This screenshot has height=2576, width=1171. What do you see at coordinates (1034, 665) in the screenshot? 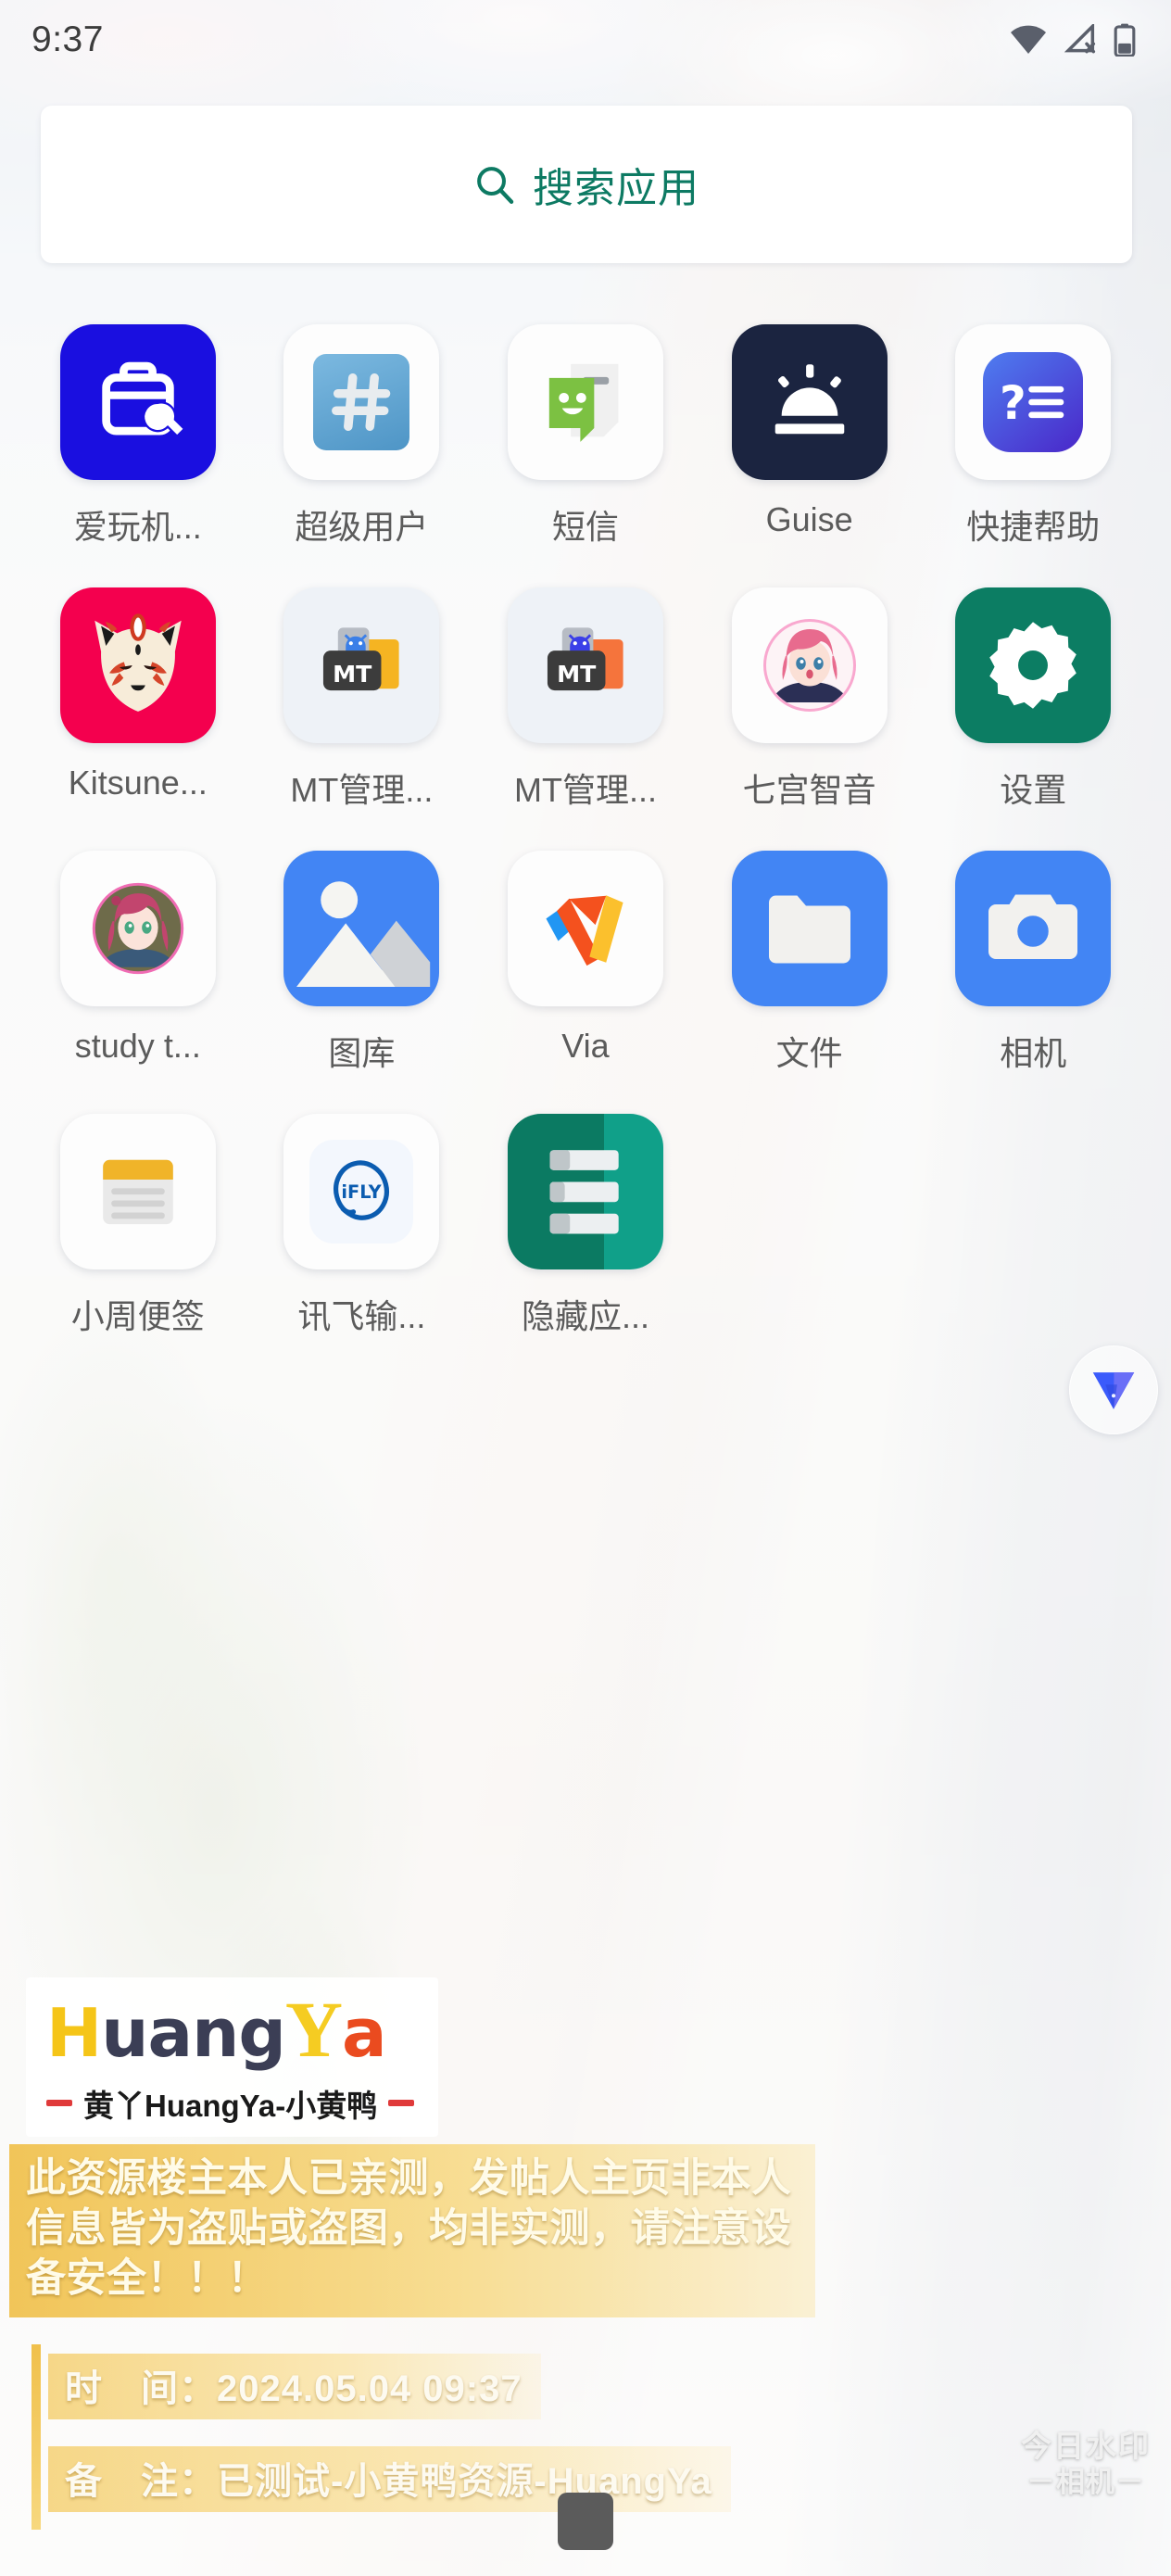
I see `settings-gear-icon` at bounding box center [1034, 665].